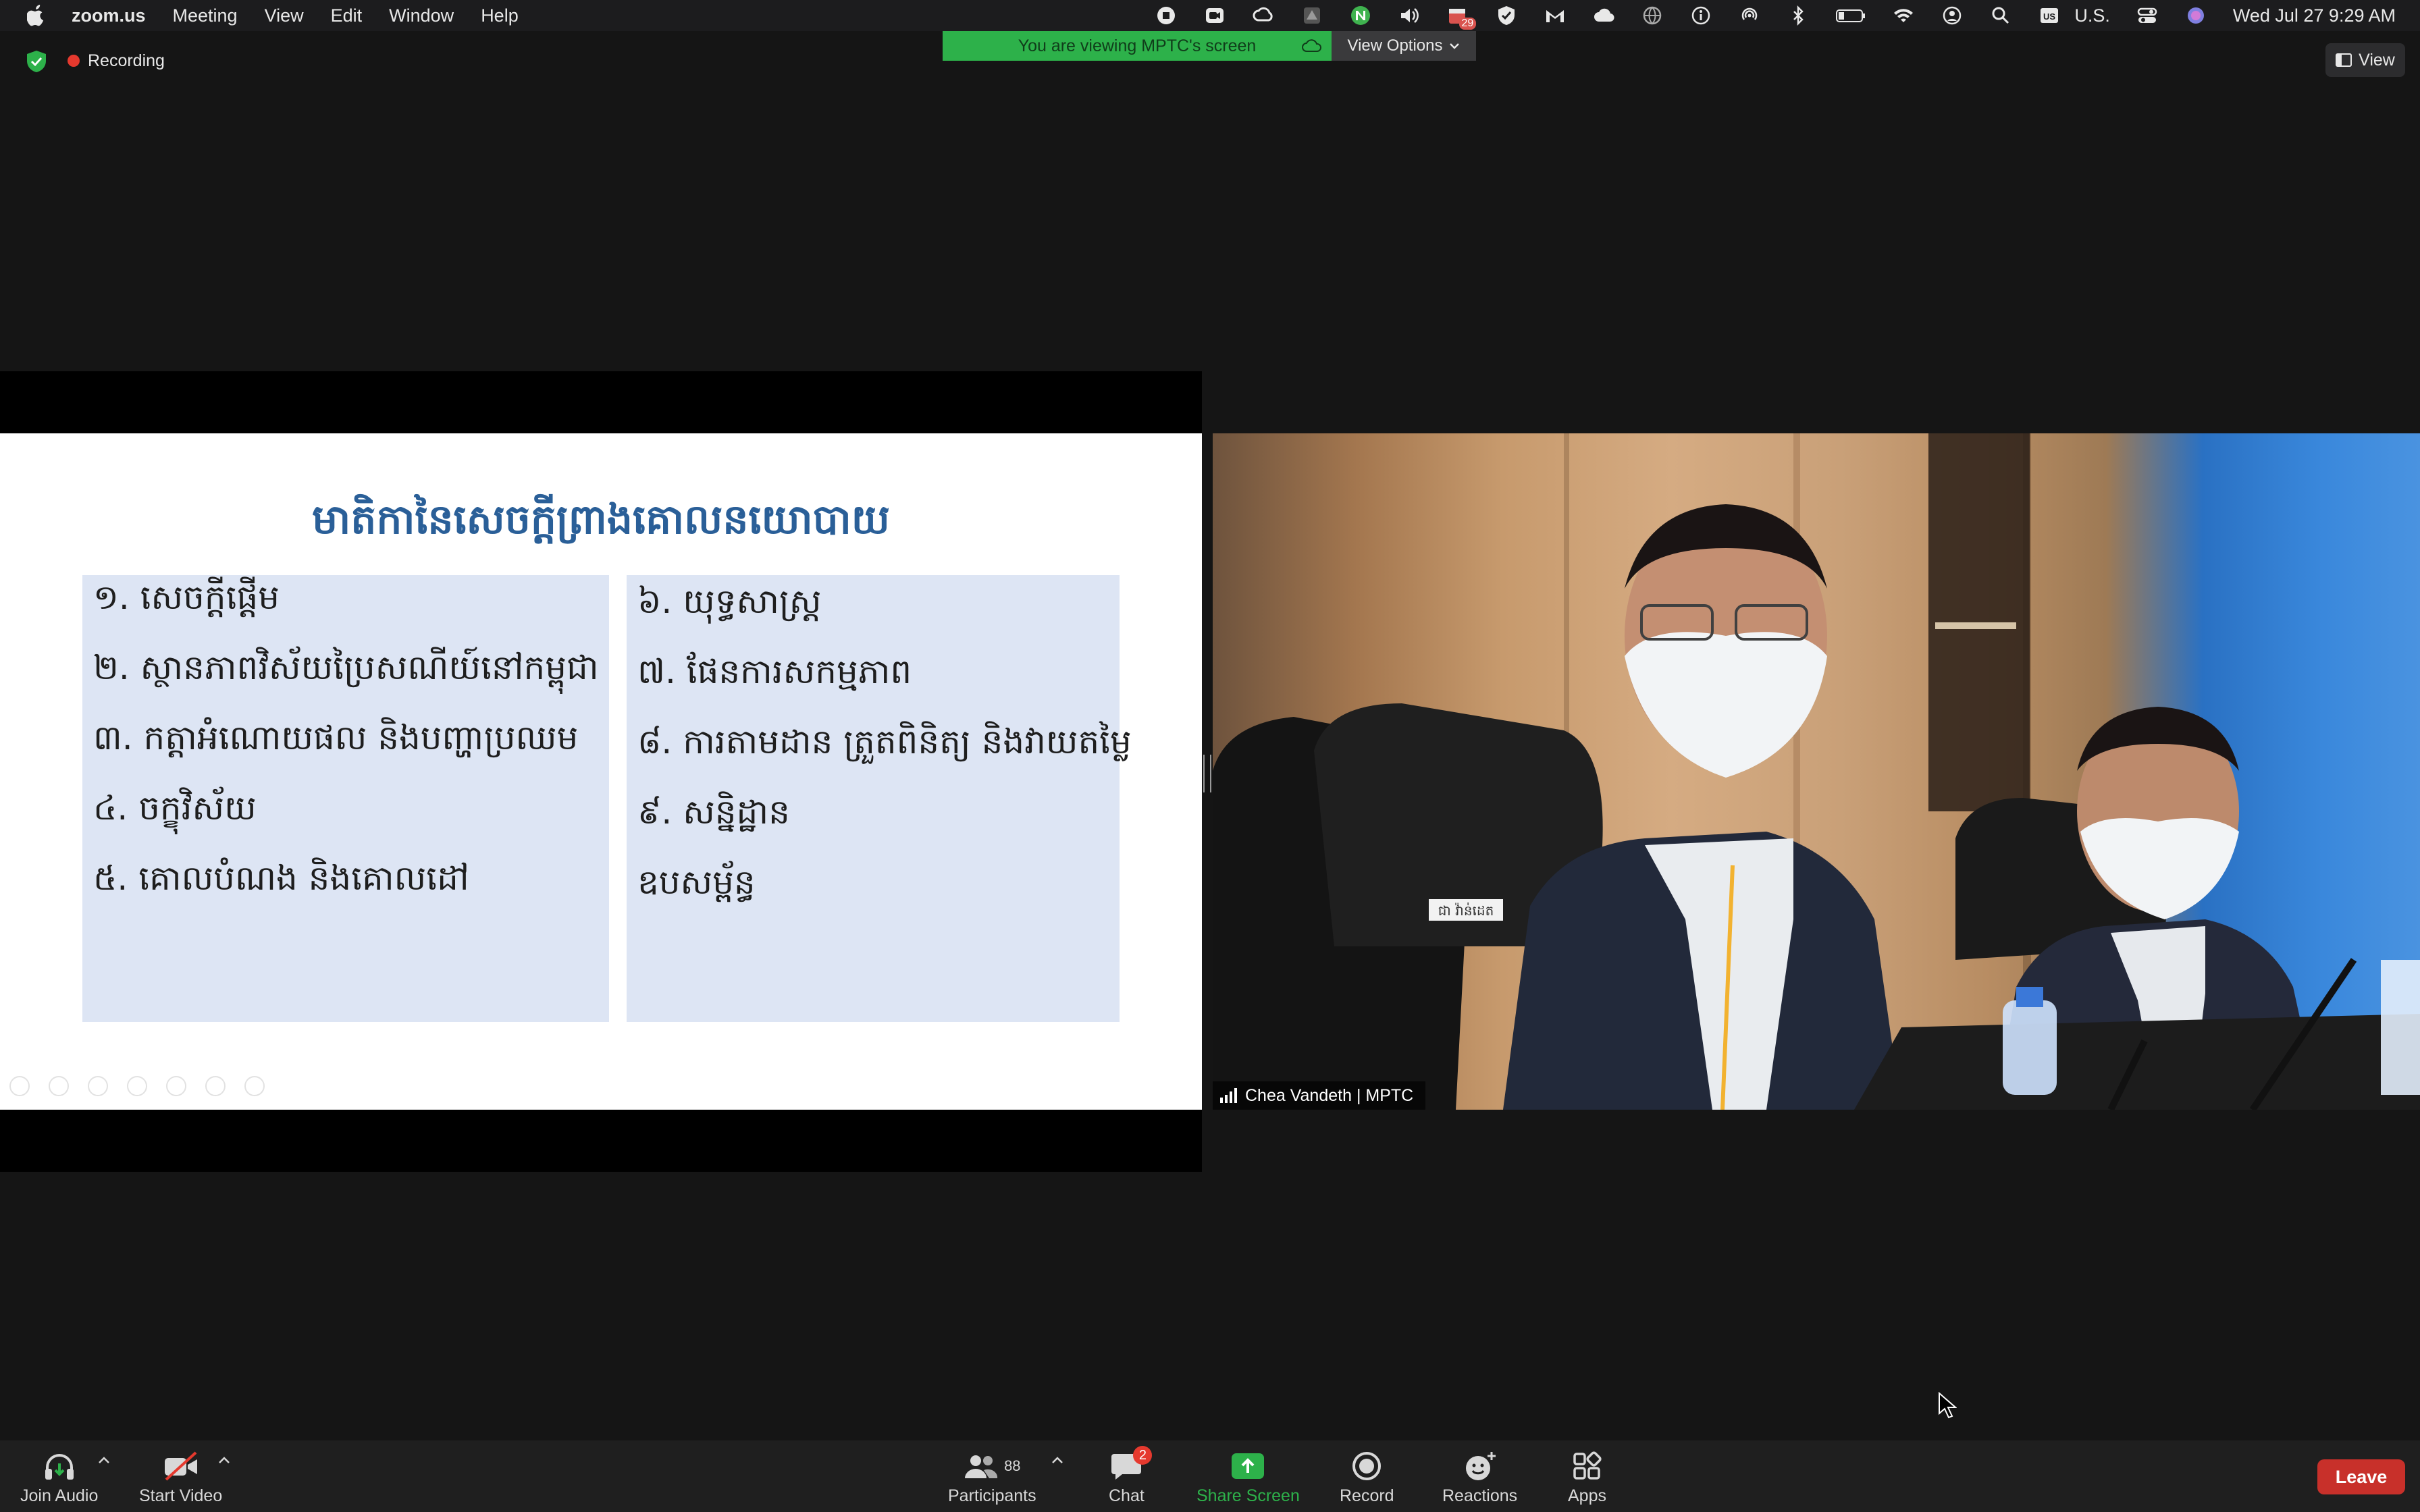  I want to click on menu-app-name: zoom.us, so click(109, 15).